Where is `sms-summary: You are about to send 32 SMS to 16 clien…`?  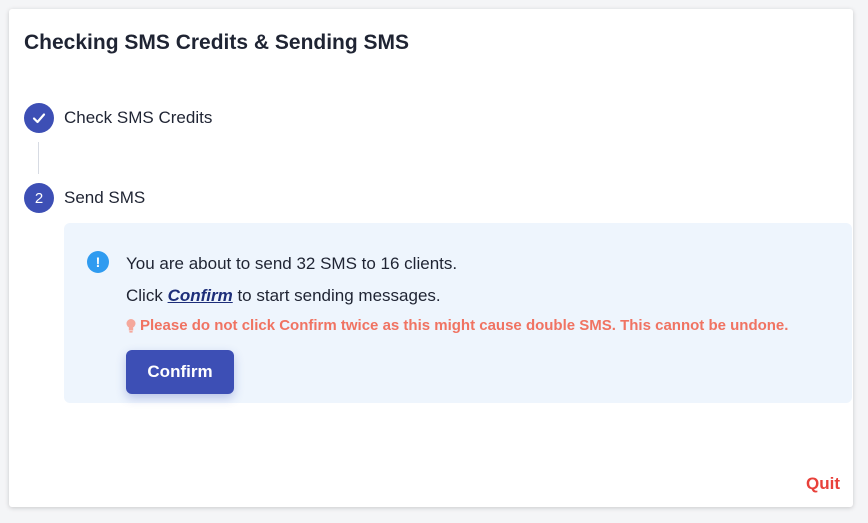
sms-summary: You are about to send 32 SMS to 16 clien… is located at coordinates (292, 263).